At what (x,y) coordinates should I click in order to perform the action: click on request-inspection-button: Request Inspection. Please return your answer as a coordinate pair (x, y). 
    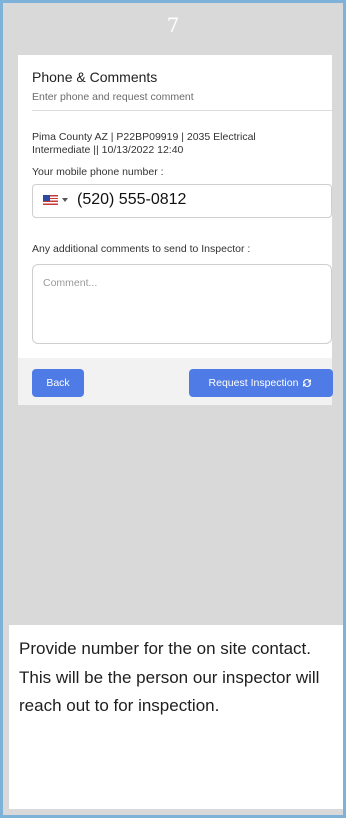
    Looking at the image, I should click on (261, 383).